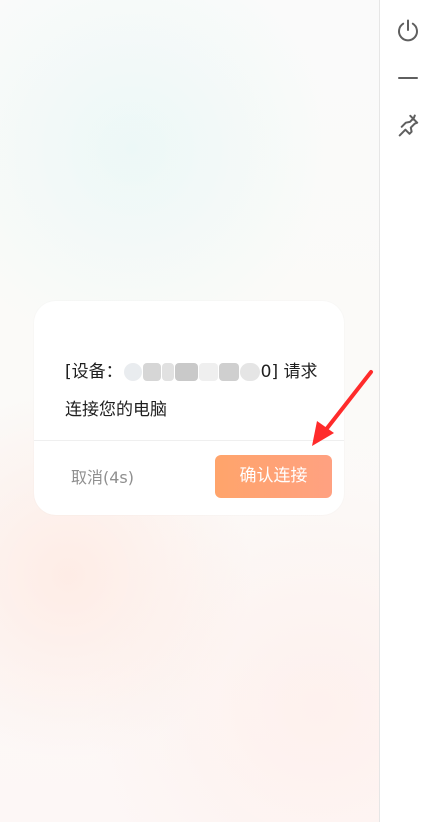 The height and width of the screenshot is (822, 435). I want to click on power-icon, so click(407, 30).